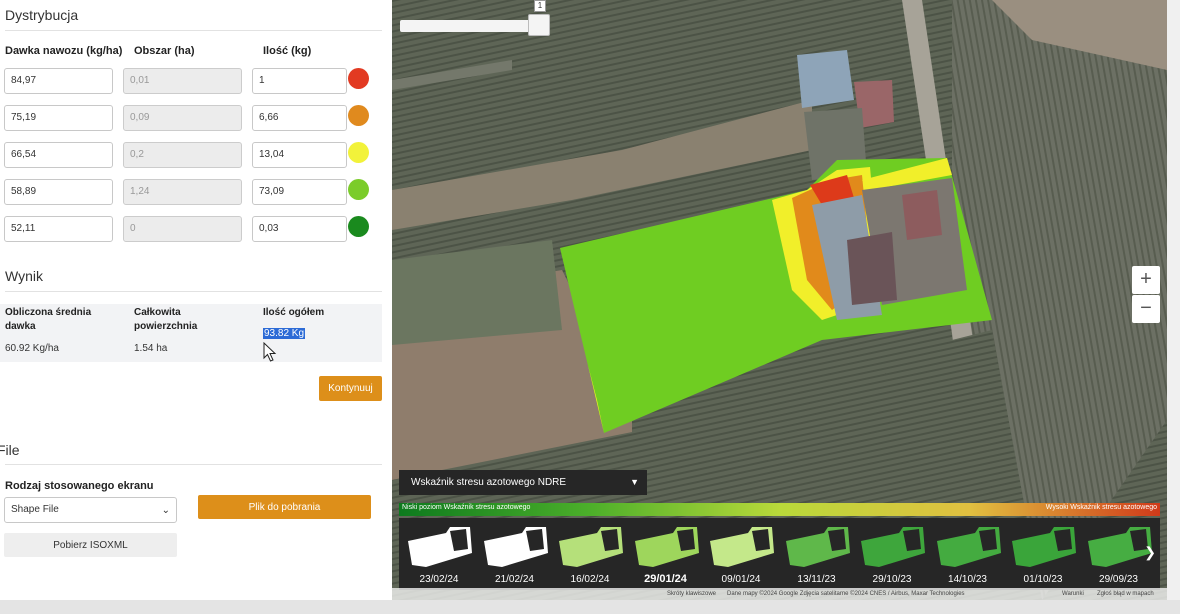  I want to click on total-area-label-line1: Całkowita, so click(157, 312).